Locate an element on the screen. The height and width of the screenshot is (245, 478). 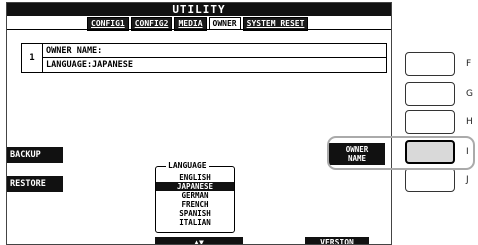
side-button-g-label: G is located at coordinates (469, 94).